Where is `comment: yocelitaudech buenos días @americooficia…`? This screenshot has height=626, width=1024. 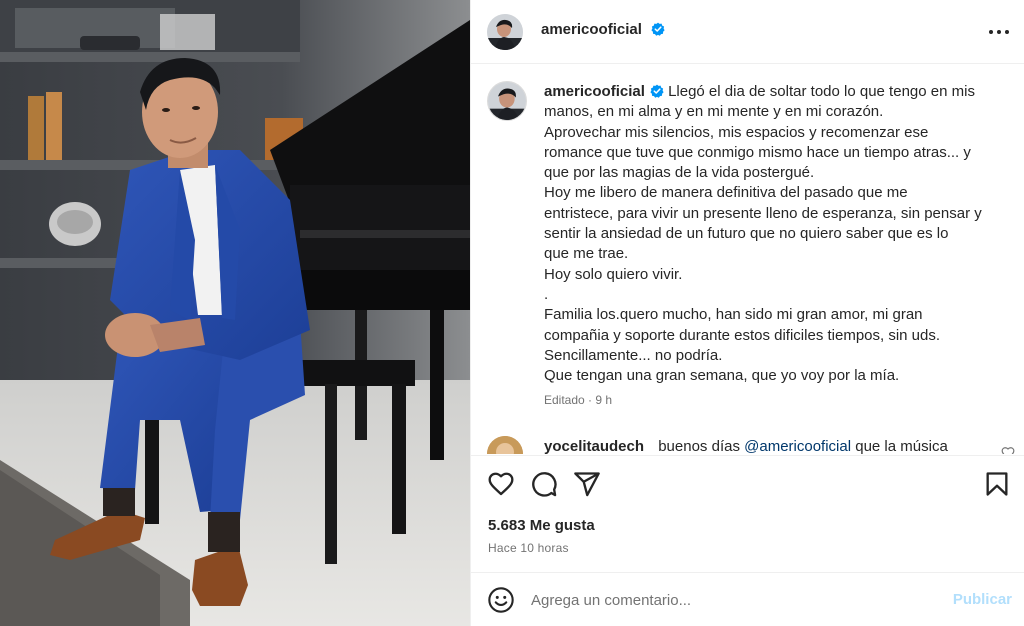
comment: yocelitaudech buenos días @americooficia… is located at coordinates (746, 446).